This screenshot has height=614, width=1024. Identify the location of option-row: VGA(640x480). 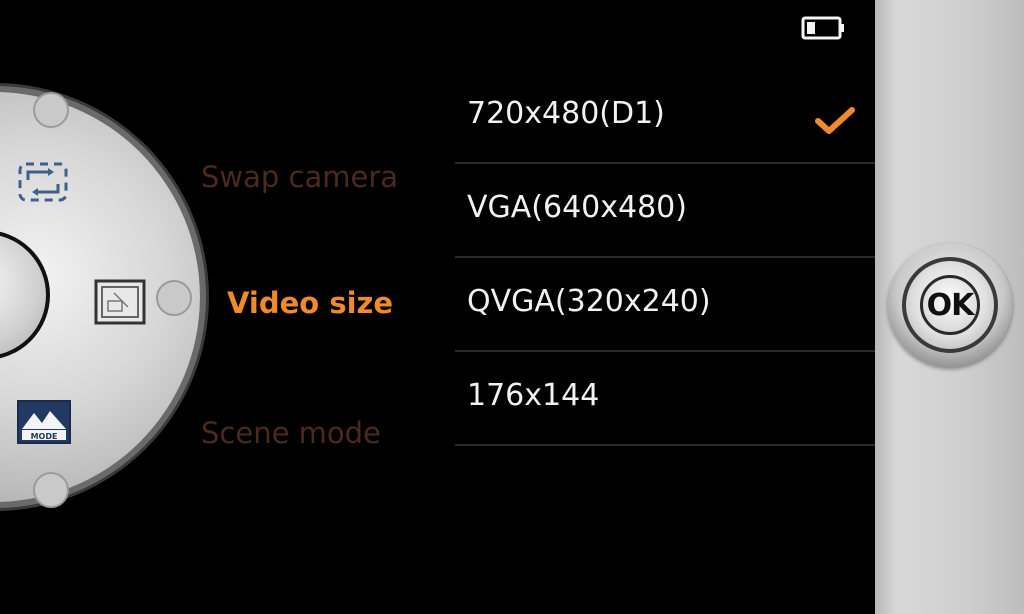
(665, 211).